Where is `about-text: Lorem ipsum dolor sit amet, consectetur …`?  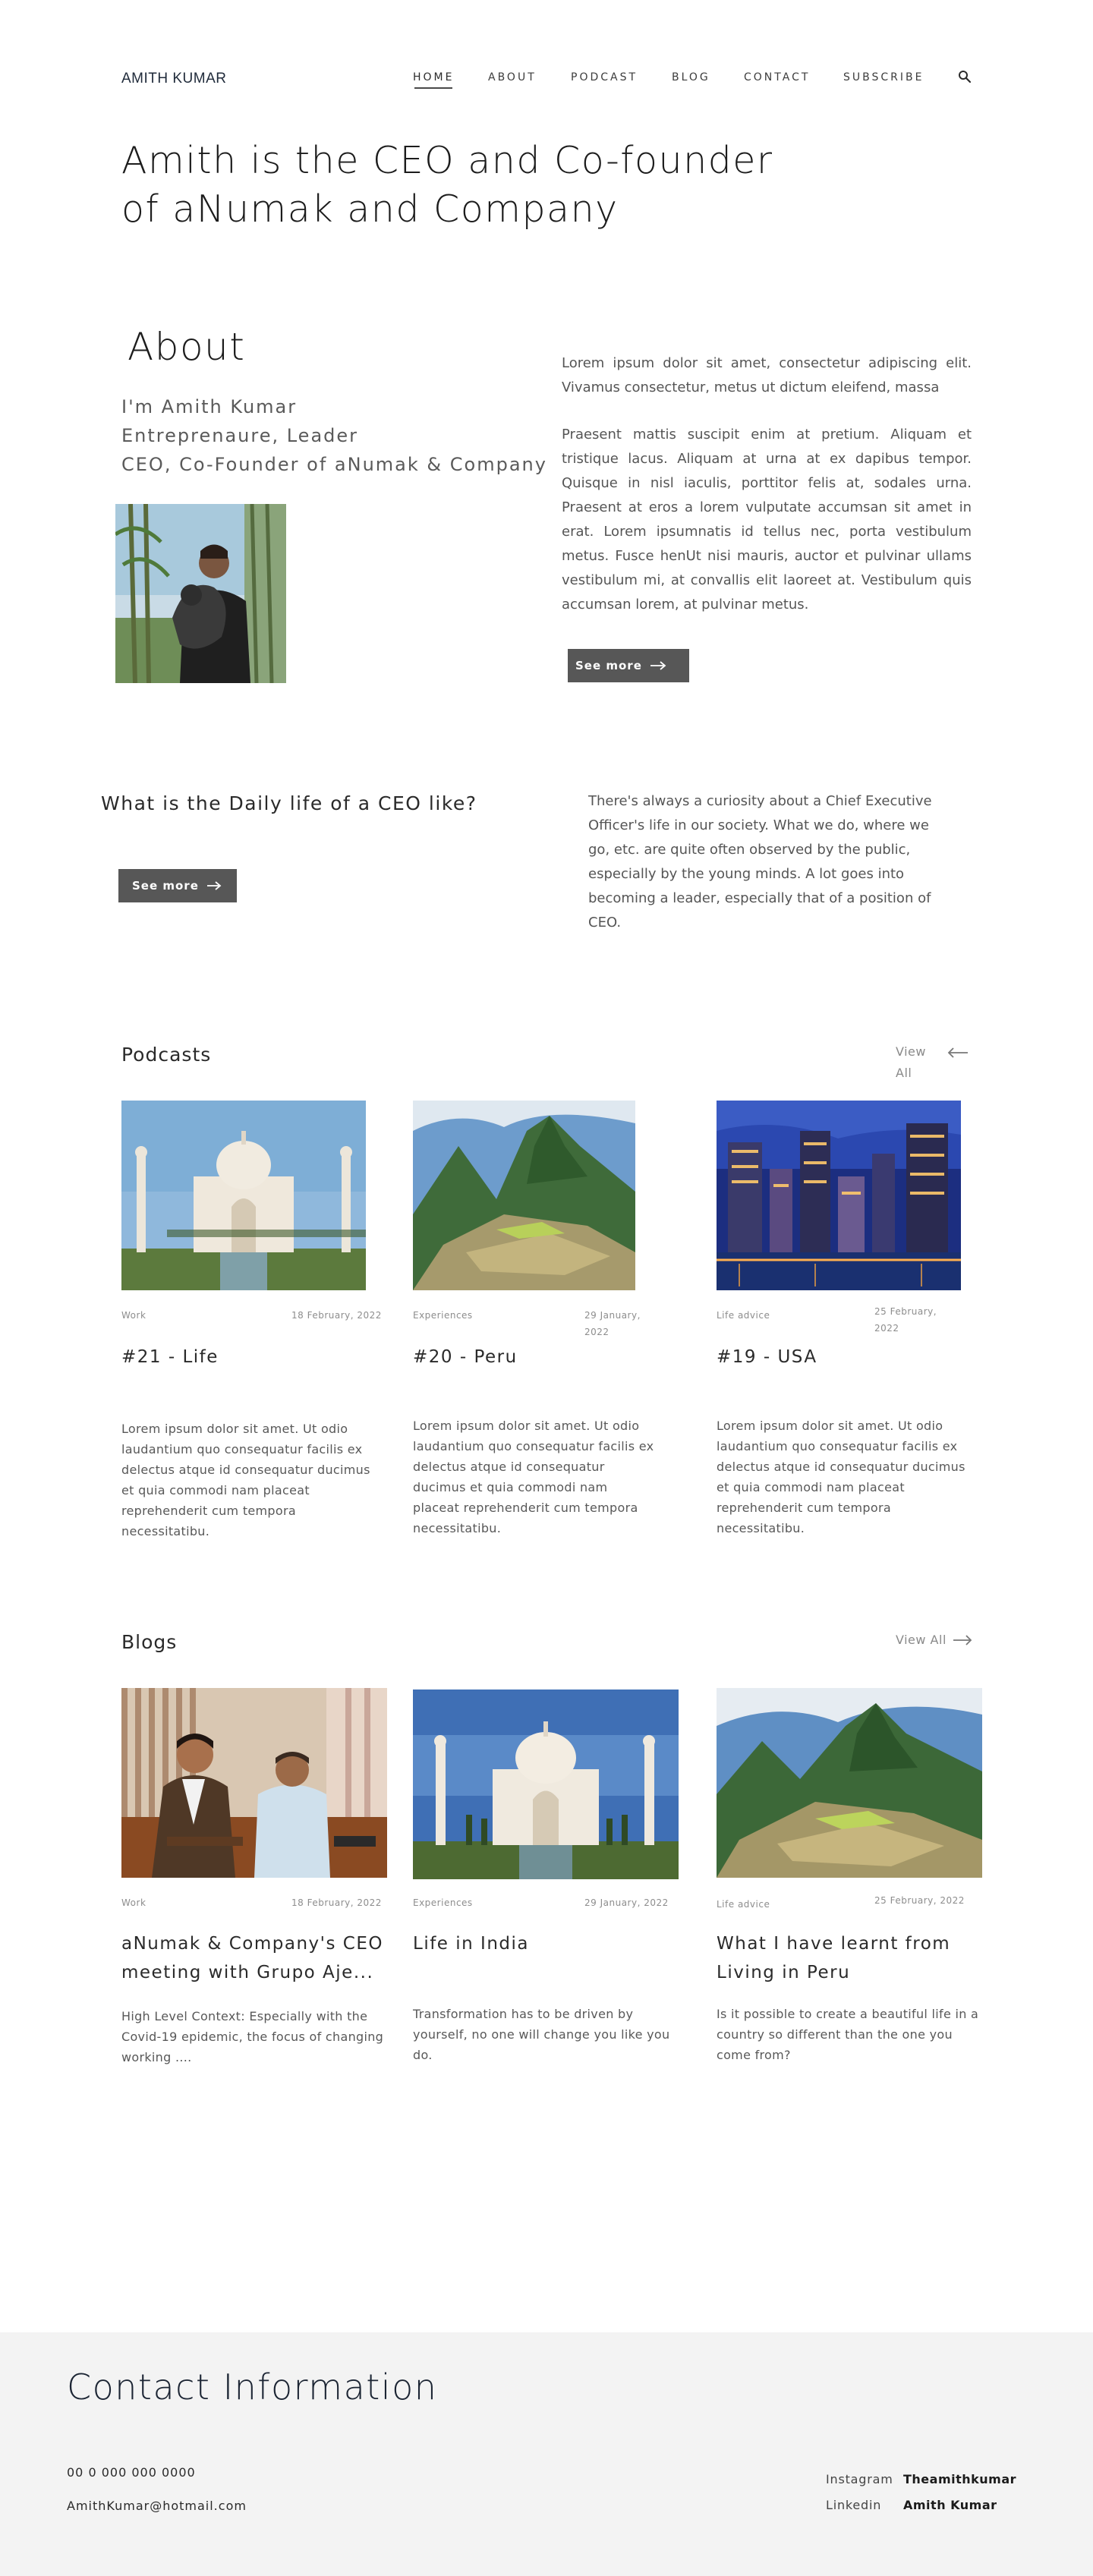 about-text: Lorem ipsum dolor sit amet, consectetur … is located at coordinates (767, 484).